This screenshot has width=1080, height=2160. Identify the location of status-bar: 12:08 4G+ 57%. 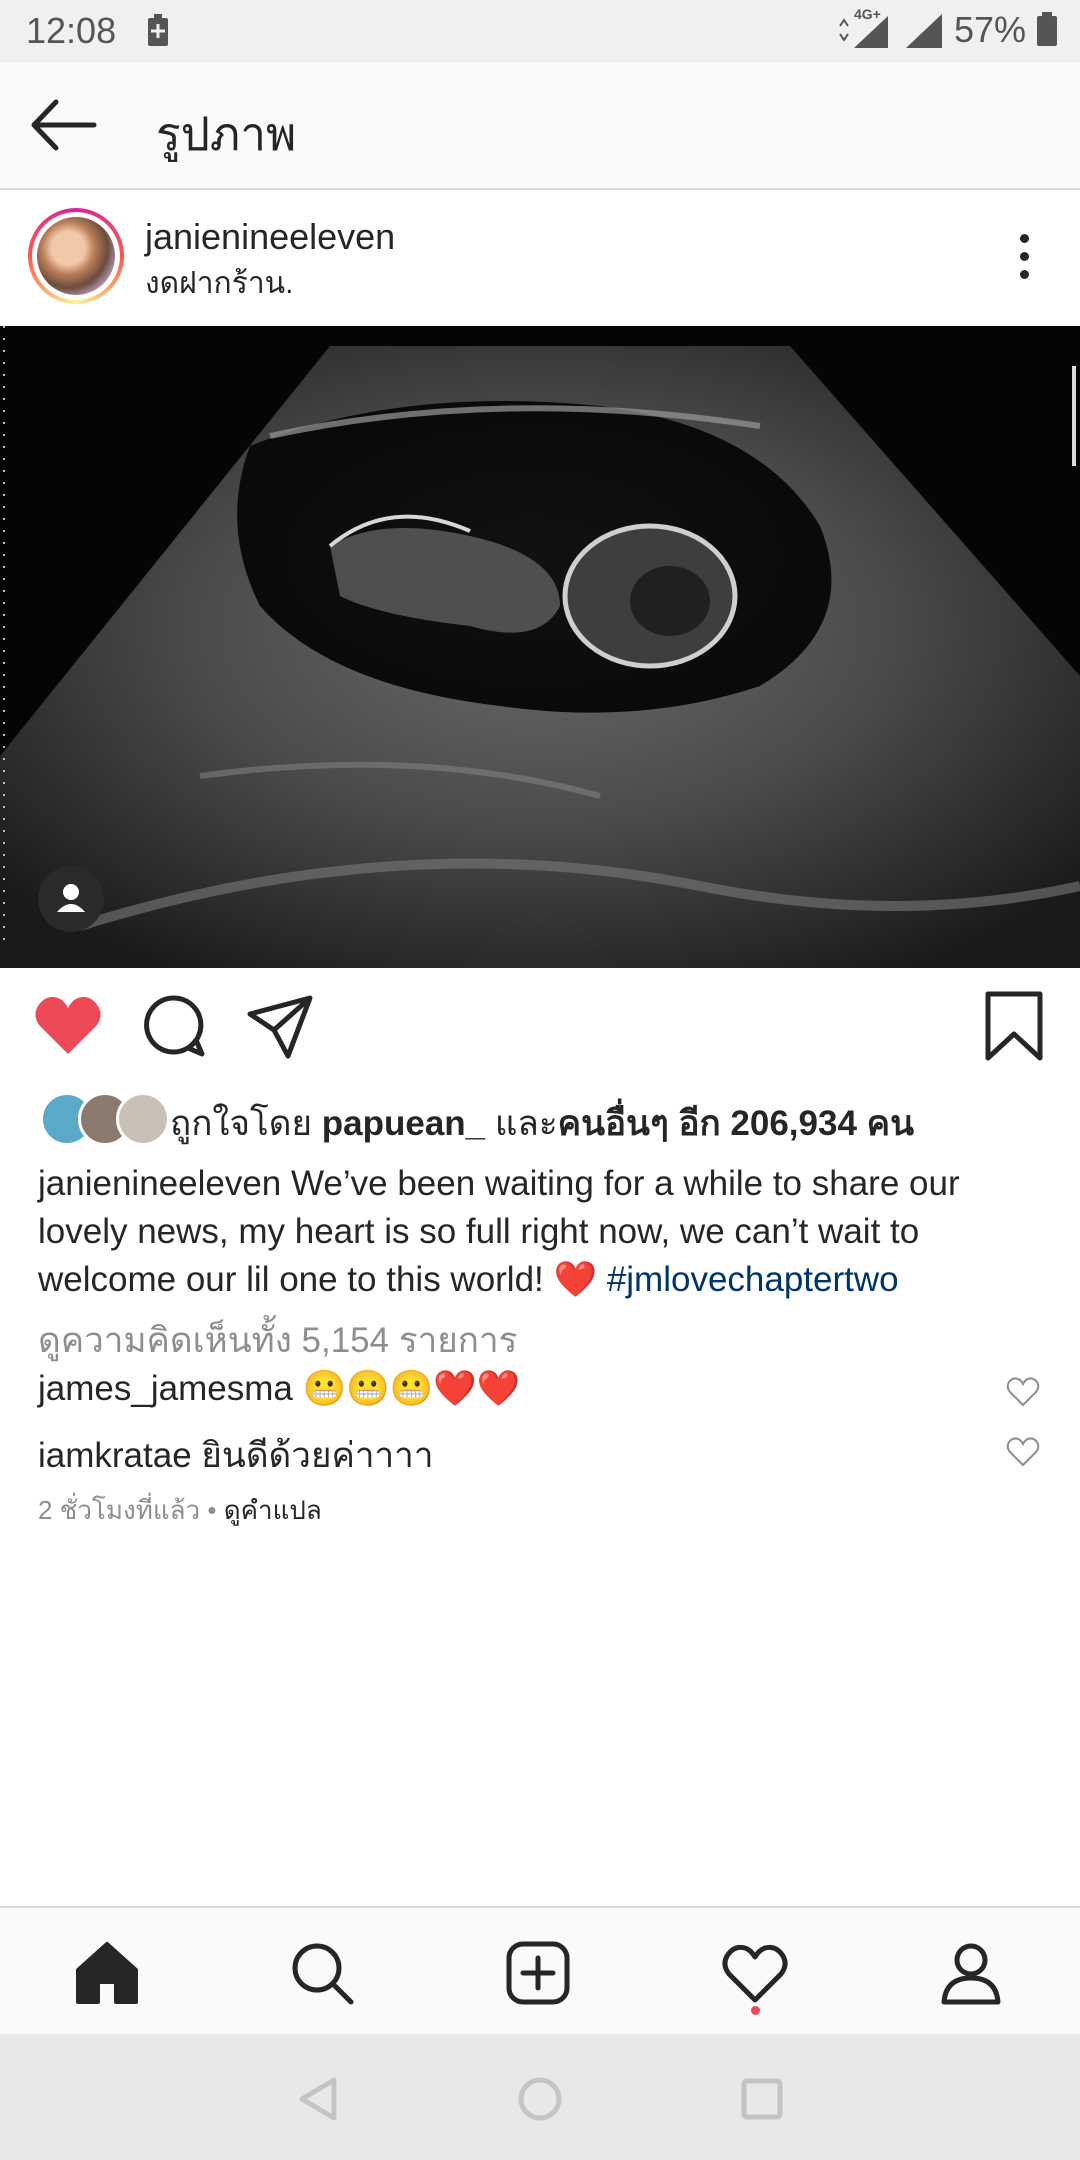
(540, 31).